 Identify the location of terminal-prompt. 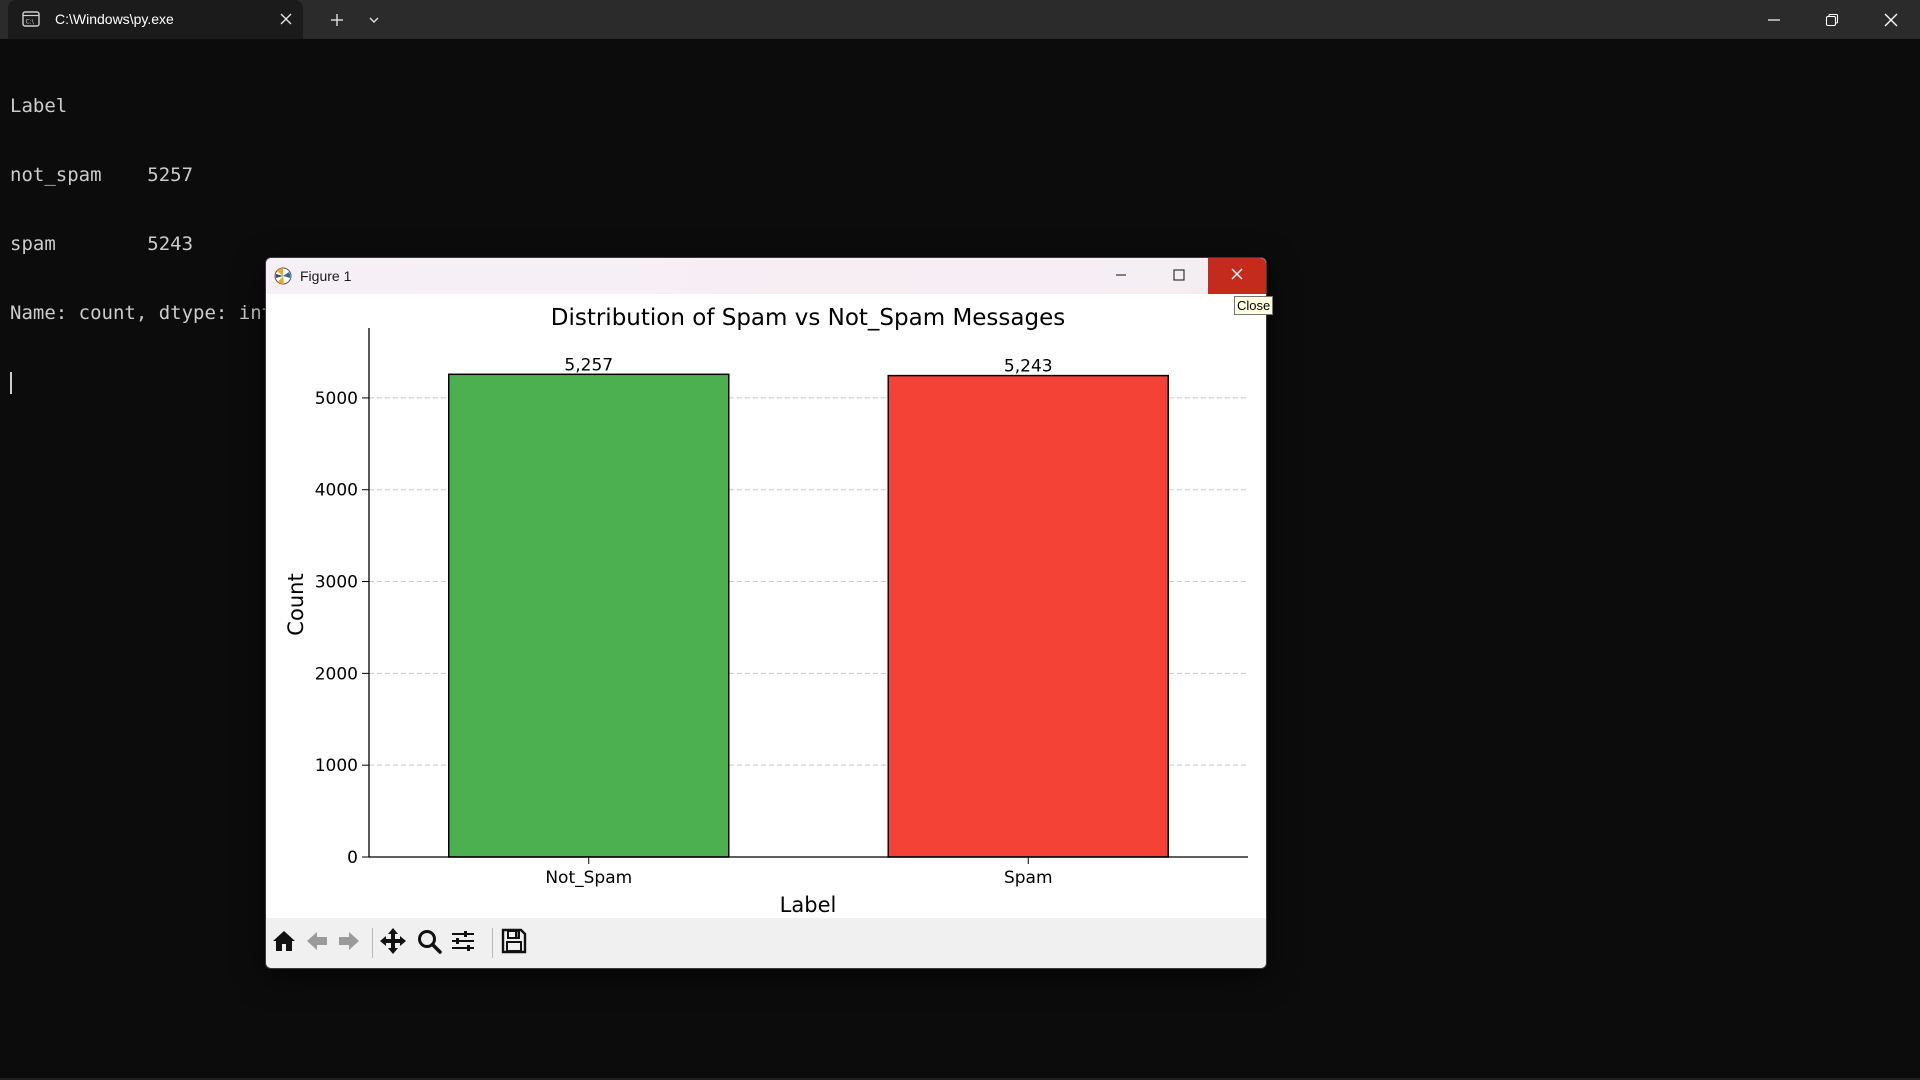
(153, 382).